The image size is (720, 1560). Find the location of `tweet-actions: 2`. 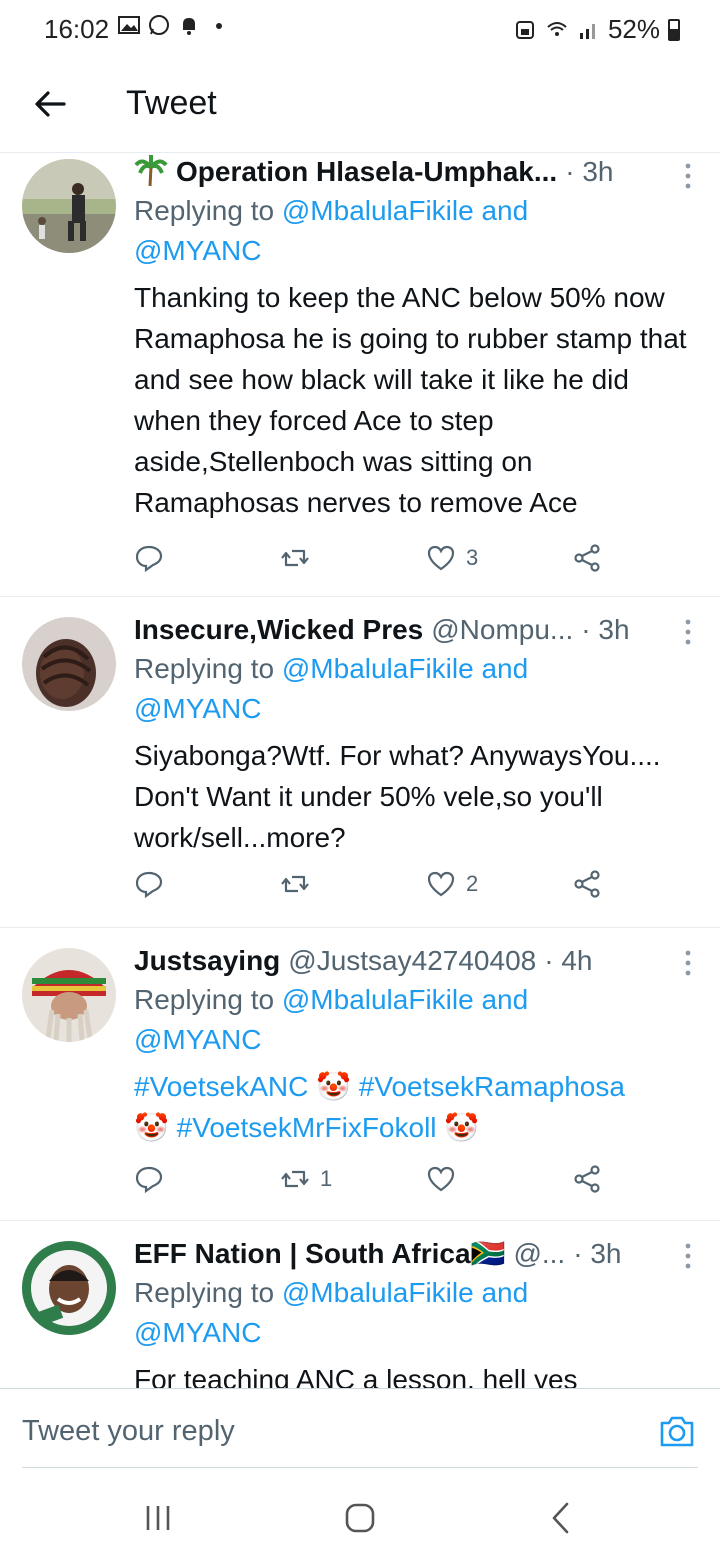

tweet-actions: 2 is located at coordinates (374, 887).